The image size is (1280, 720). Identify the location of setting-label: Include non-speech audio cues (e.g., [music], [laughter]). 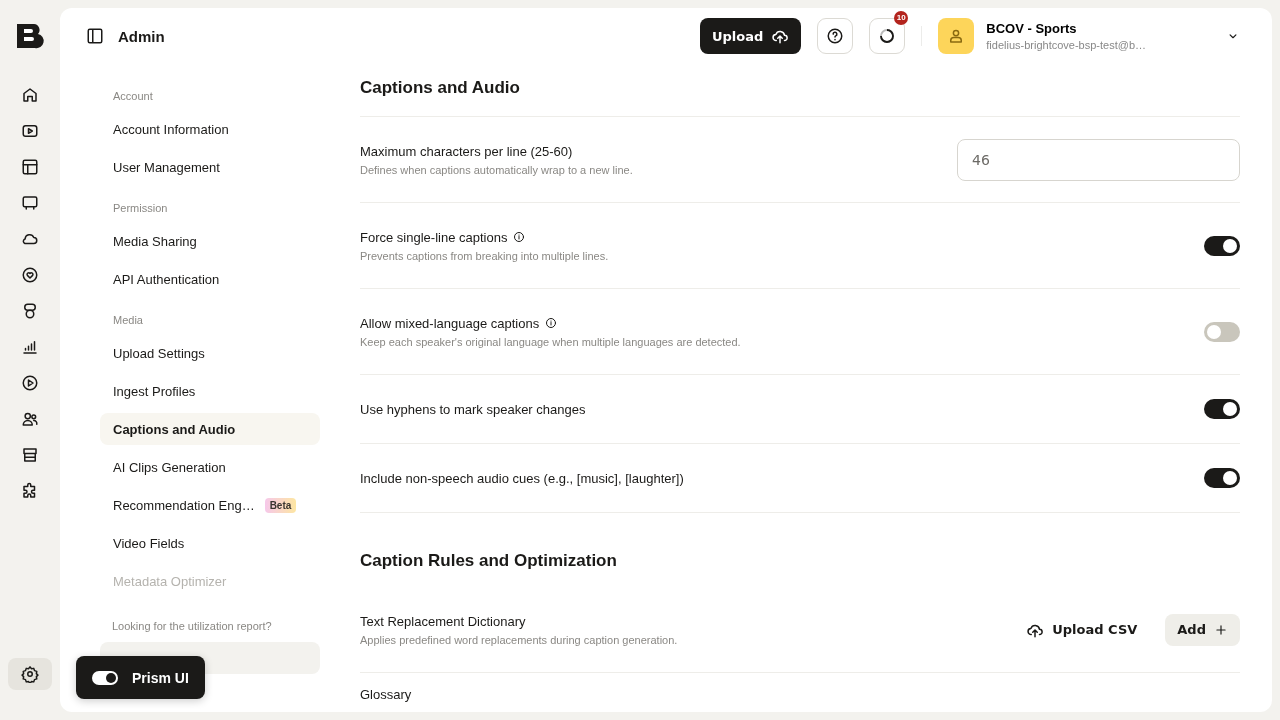
(522, 478).